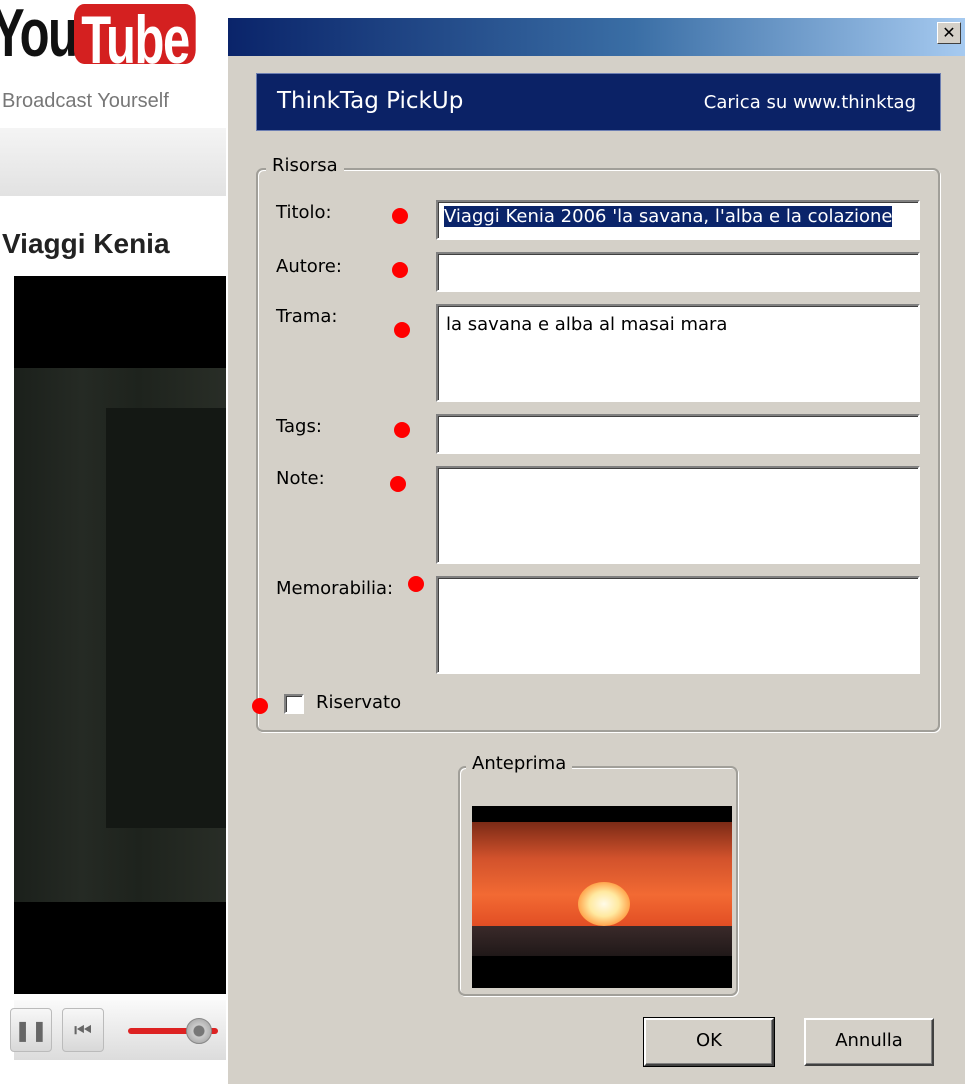  I want to click on riservato-checkbox, so click(294, 704).